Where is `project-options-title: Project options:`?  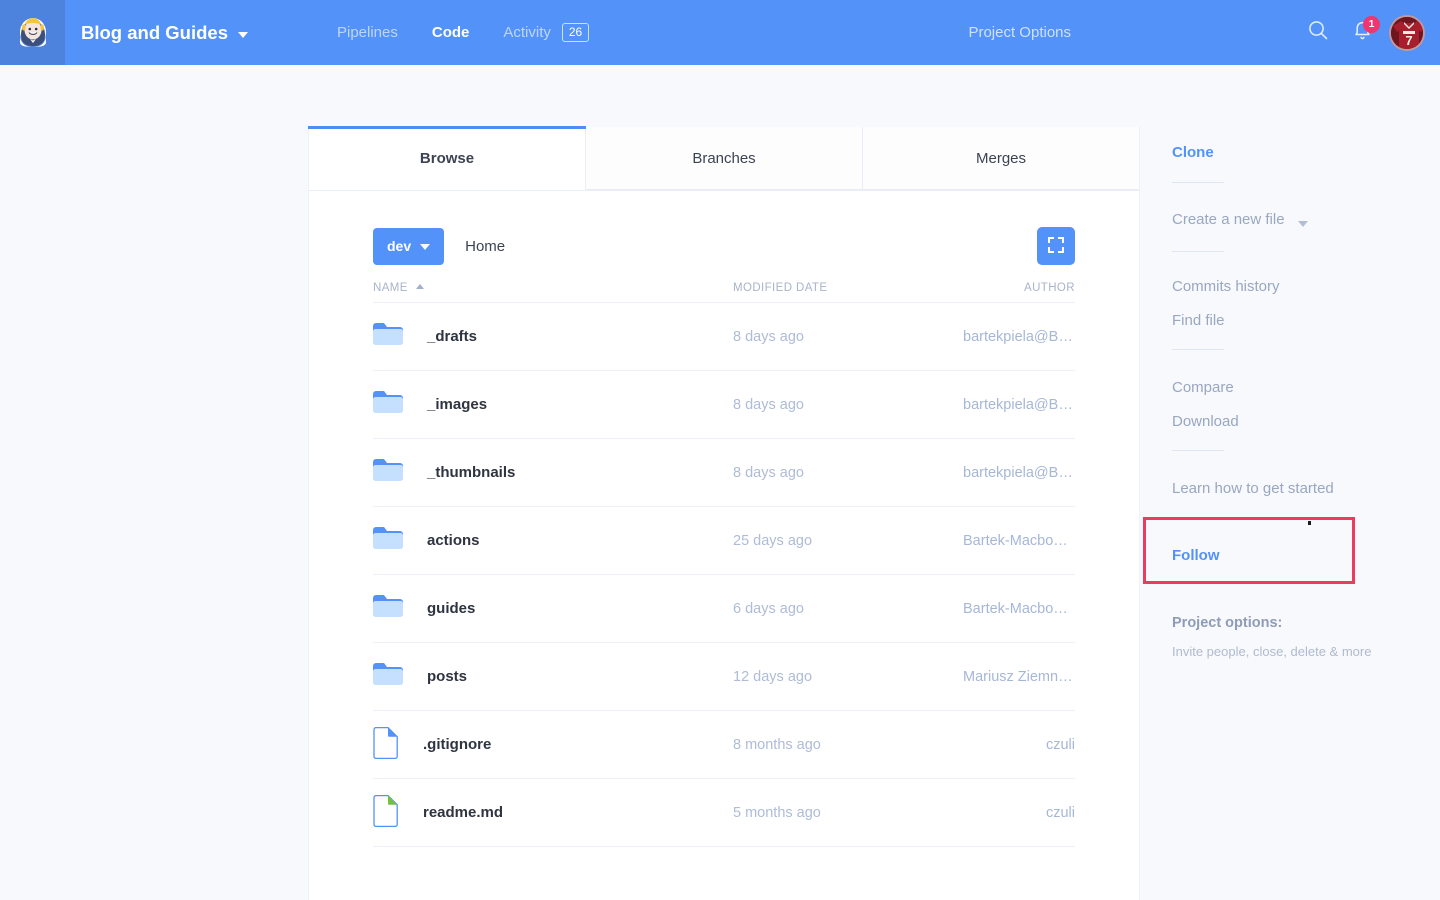 project-options-title: Project options: is located at coordinates (1227, 623).